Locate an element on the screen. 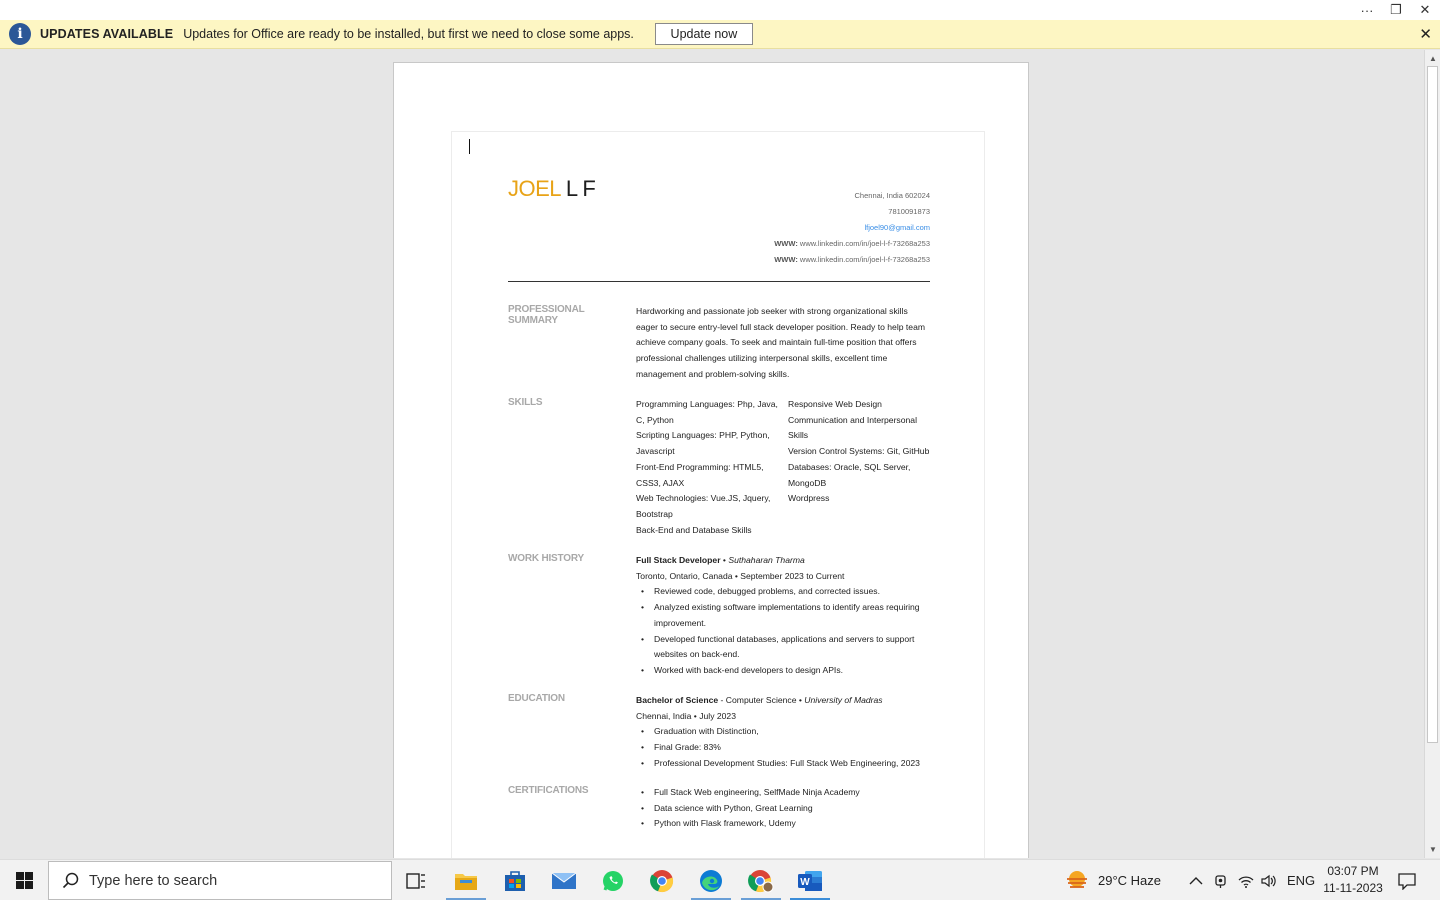  start-button is located at coordinates (24, 880).